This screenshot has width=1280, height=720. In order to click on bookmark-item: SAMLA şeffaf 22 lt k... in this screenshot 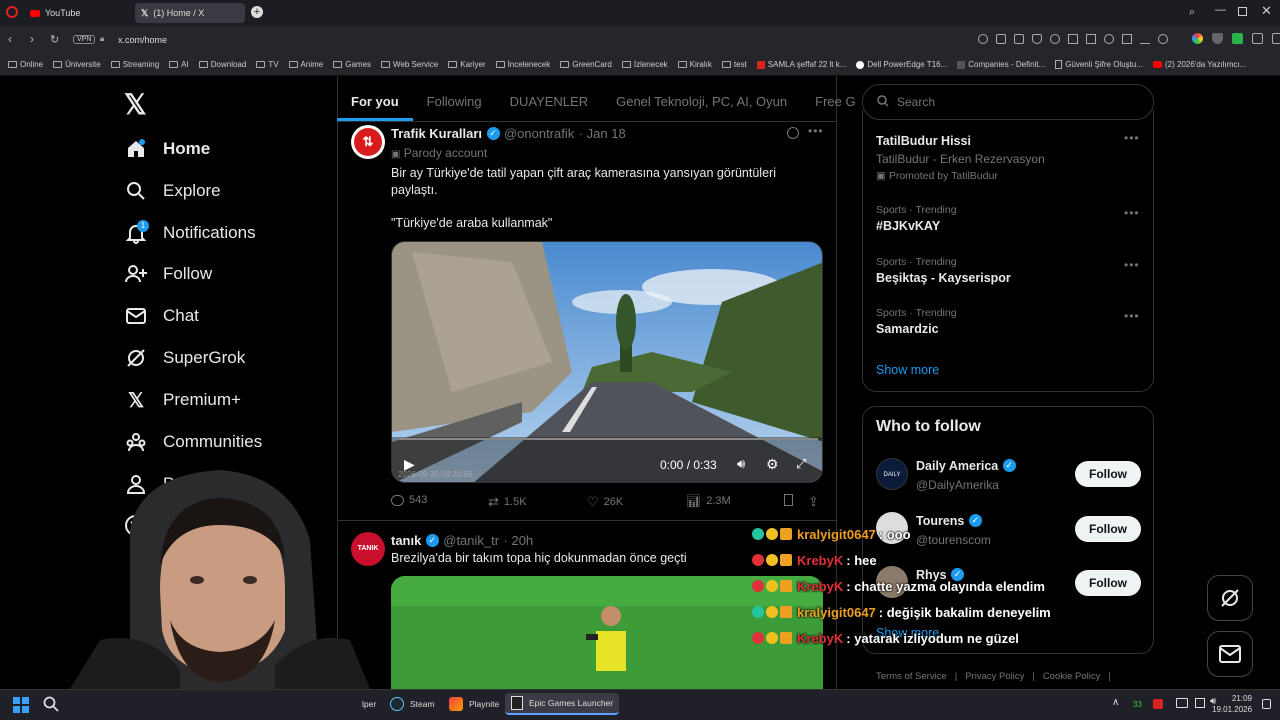, I will do `click(801, 64)`.